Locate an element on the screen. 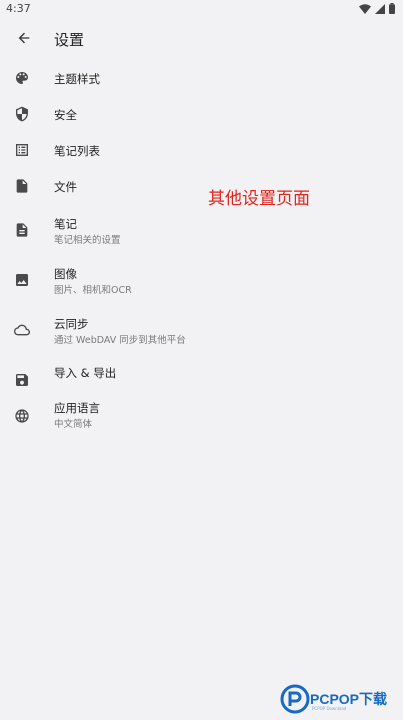 Image resolution: width=403 pixels, height=720 pixels. cloud-icon is located at coordinates (22, 330).